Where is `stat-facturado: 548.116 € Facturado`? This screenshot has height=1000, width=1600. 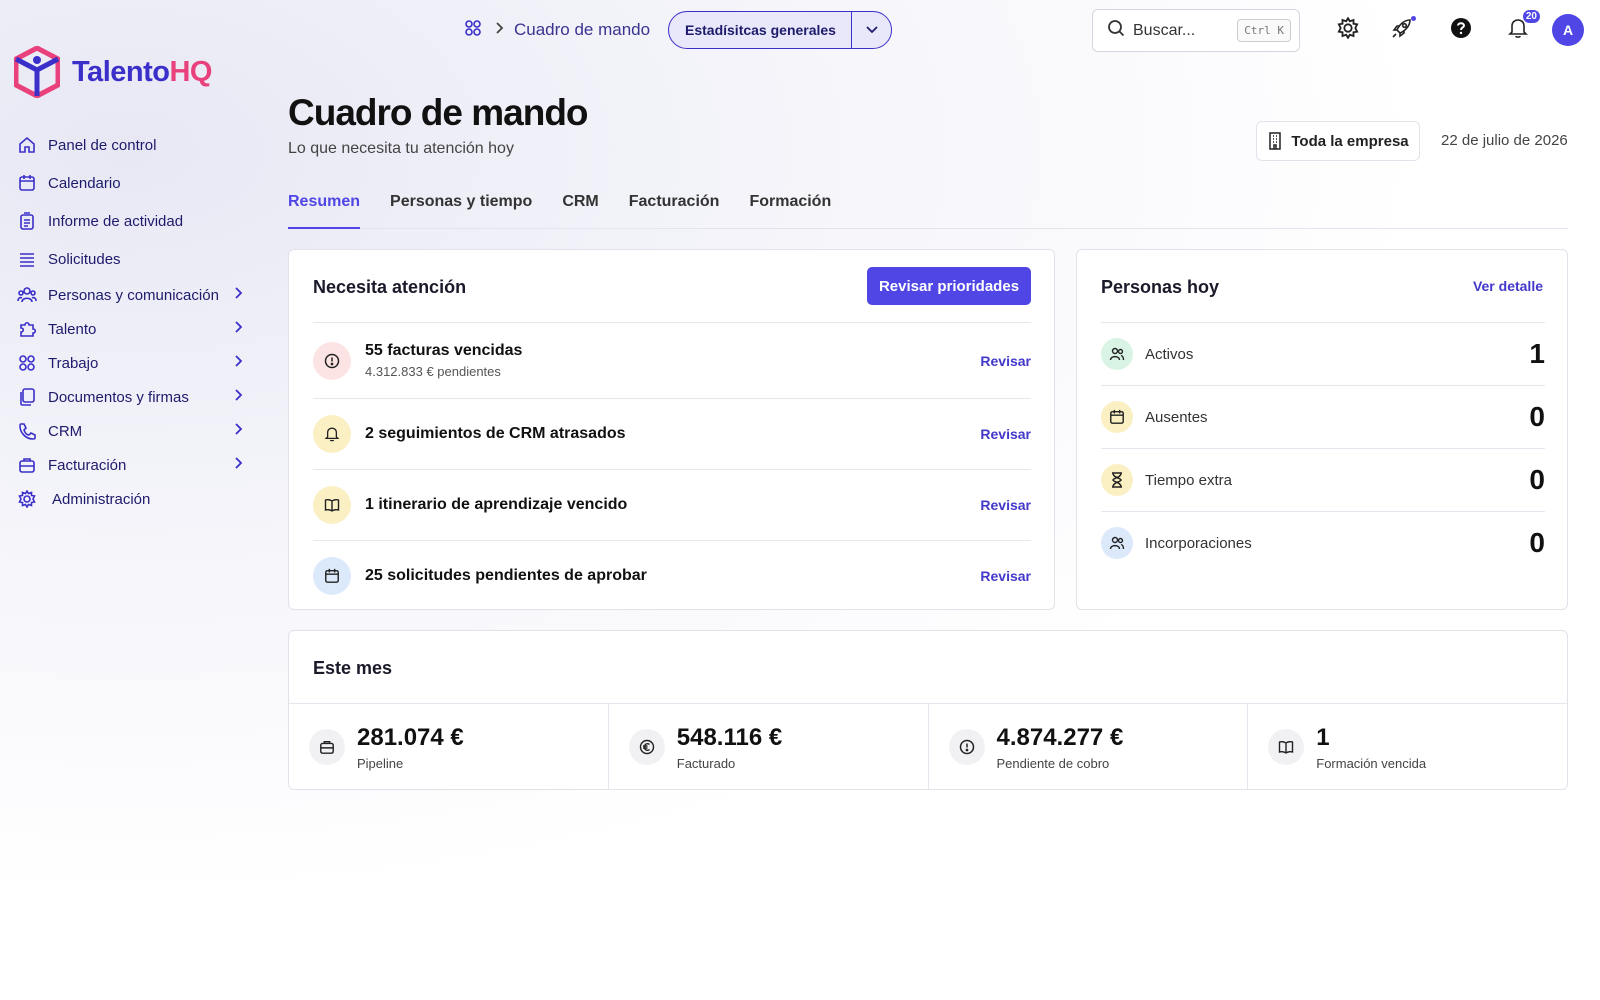 stat-facturado: 548.116 € Facturado is located at coordinates (769, 747).